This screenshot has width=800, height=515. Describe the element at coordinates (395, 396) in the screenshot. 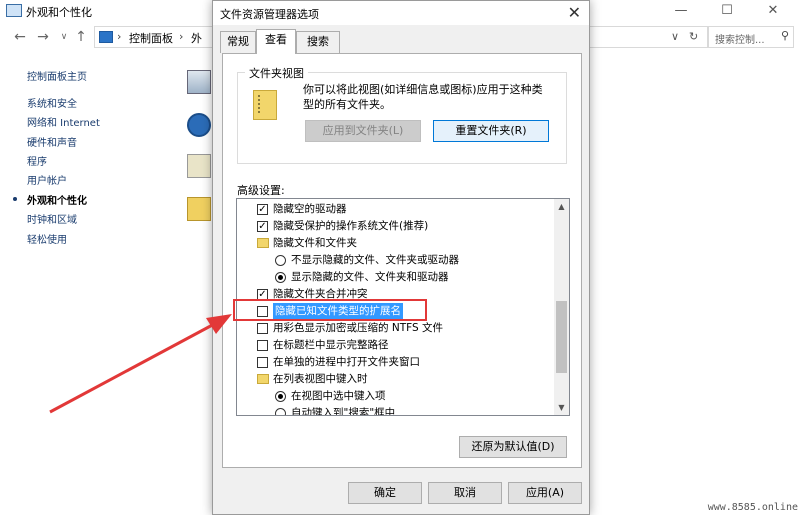

I see `list-item: 在视图中选中键入项` at that location.